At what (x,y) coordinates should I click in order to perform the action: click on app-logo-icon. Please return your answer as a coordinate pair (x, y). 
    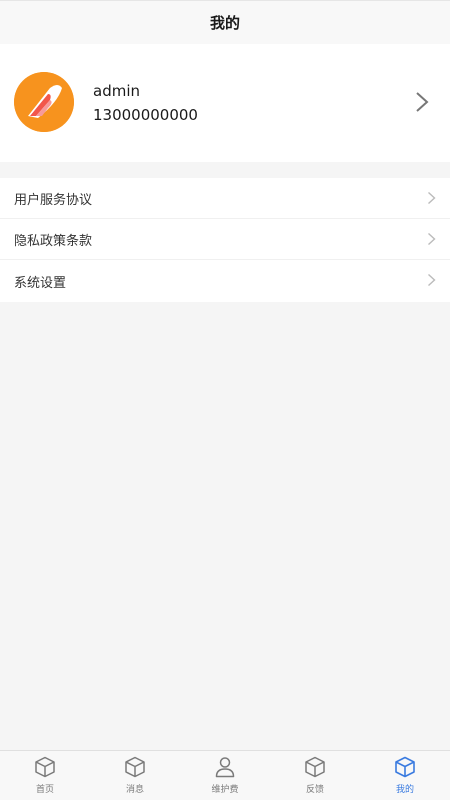
    Looking at the image, I should click on (44, 102).